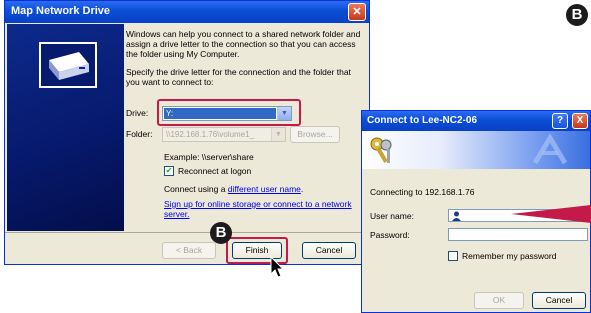 This screenshot has height=313, width=591. Describe the element at coordinates (215, 171) in the screenshot. I see `reconnect-label: Reconnect at logon` at that location.